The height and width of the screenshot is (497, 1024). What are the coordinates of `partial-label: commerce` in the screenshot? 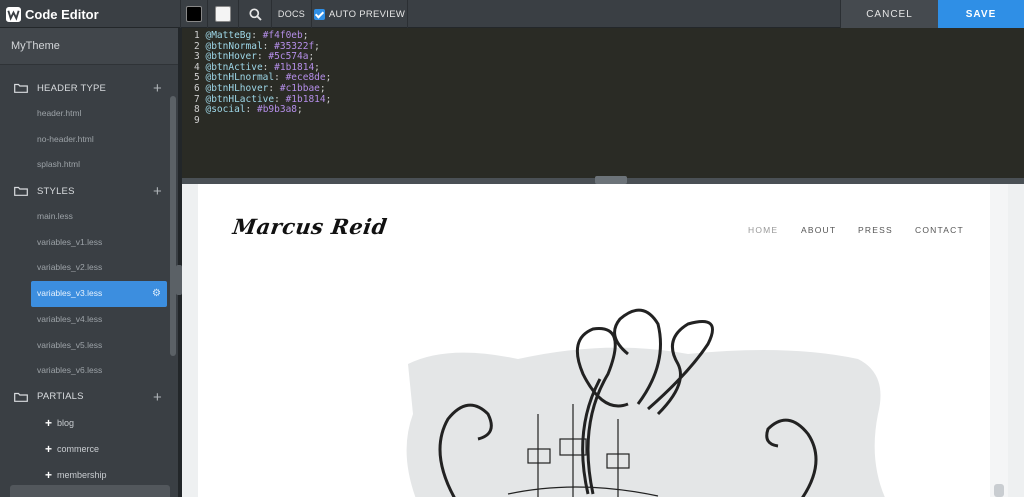 It's located at (78, 448).